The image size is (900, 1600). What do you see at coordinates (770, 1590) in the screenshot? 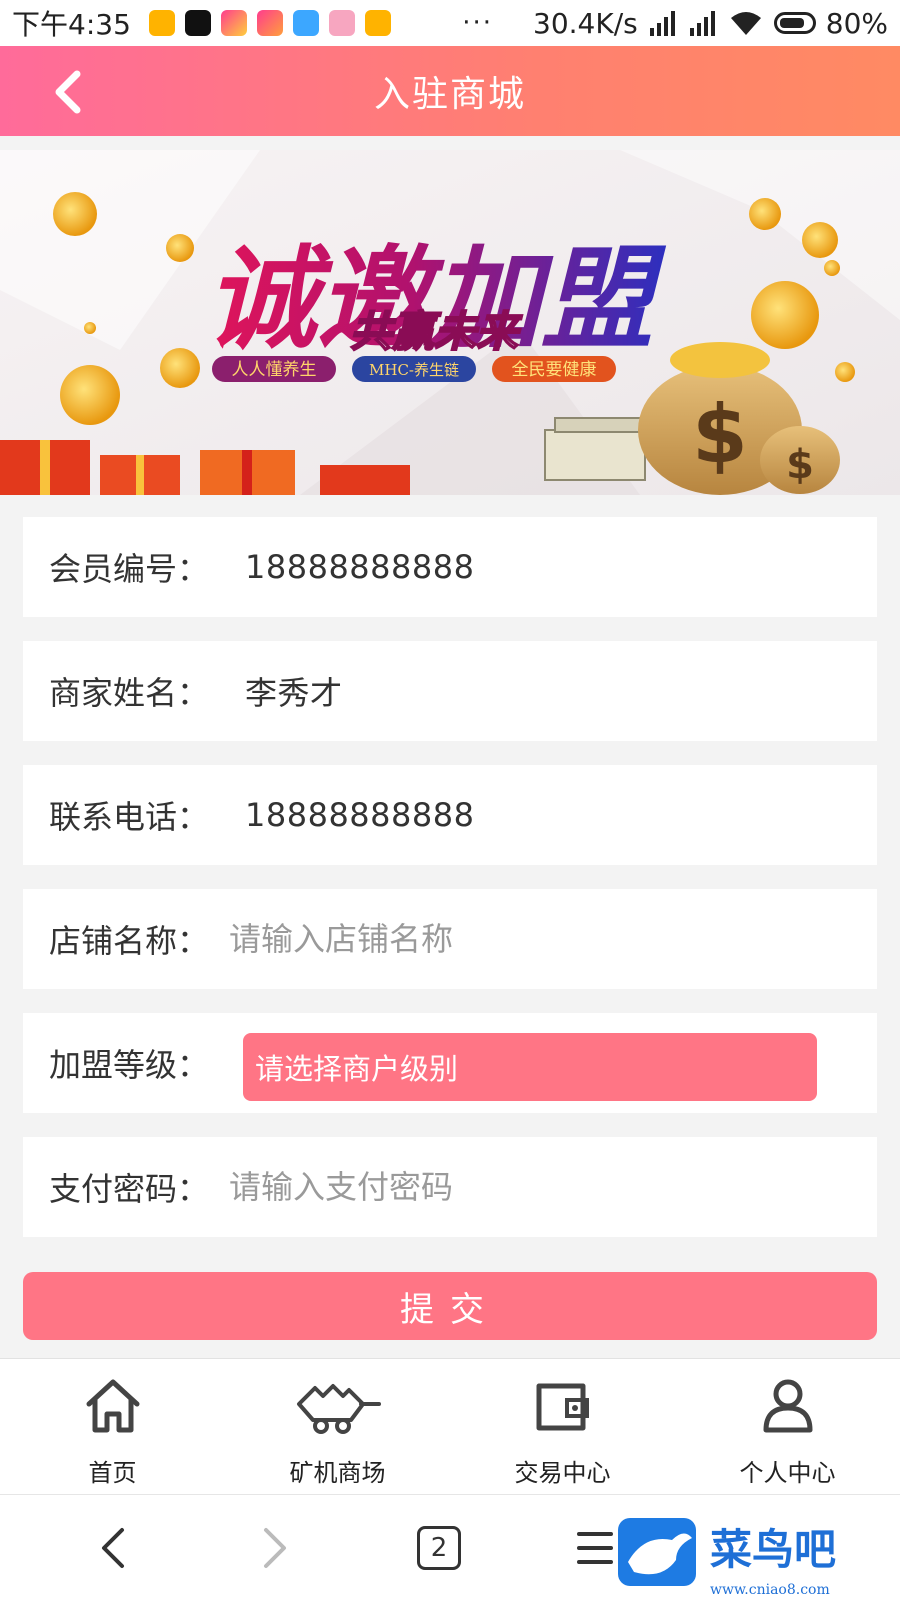
I see `watermark-url: www.cniao8.com` at bounding box center [770, 1590].